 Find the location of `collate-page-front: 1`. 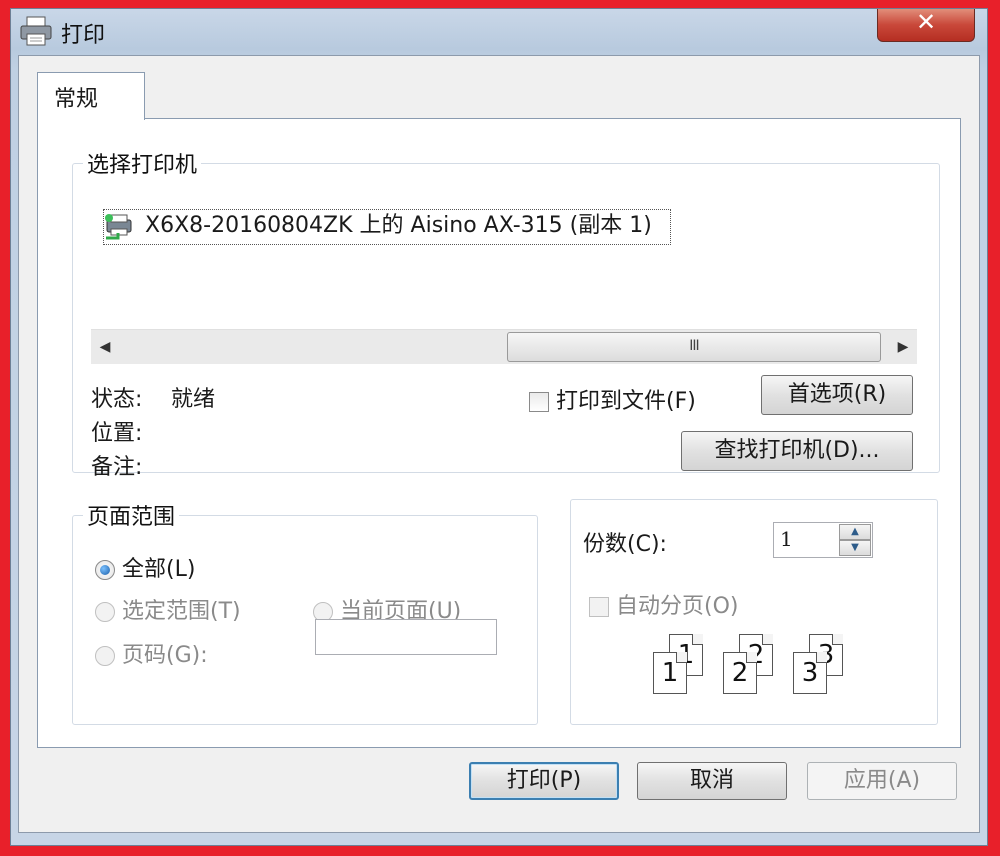

collate-page-front: 1 is located at coordinates (670, 673).